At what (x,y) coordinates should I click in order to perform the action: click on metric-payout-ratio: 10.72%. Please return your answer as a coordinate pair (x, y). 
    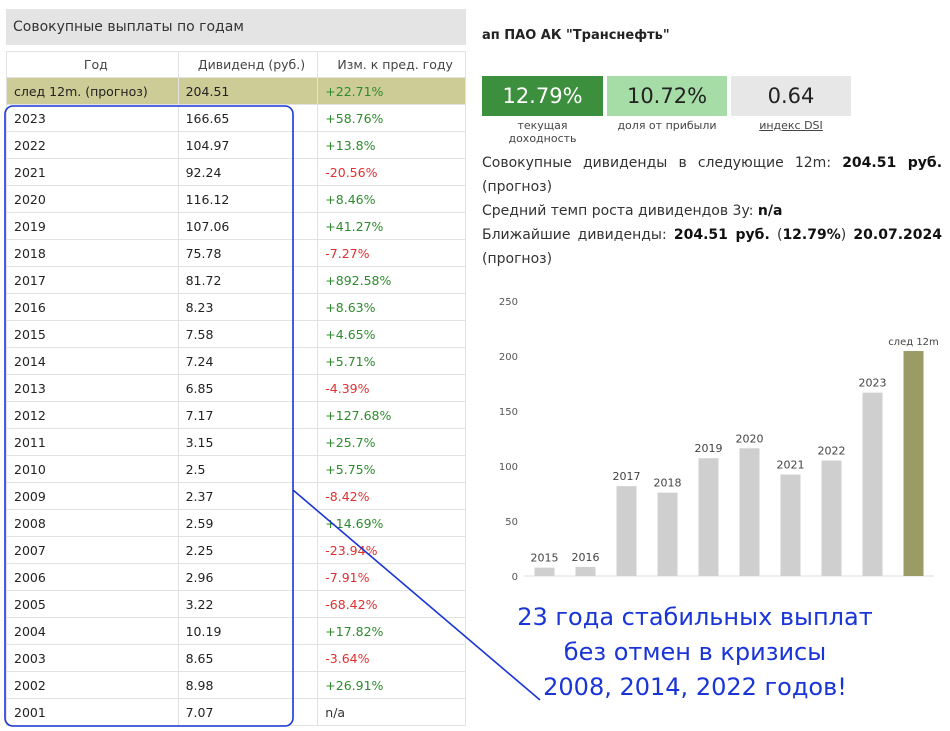
    Looking at the image, I should click on (667, 96).